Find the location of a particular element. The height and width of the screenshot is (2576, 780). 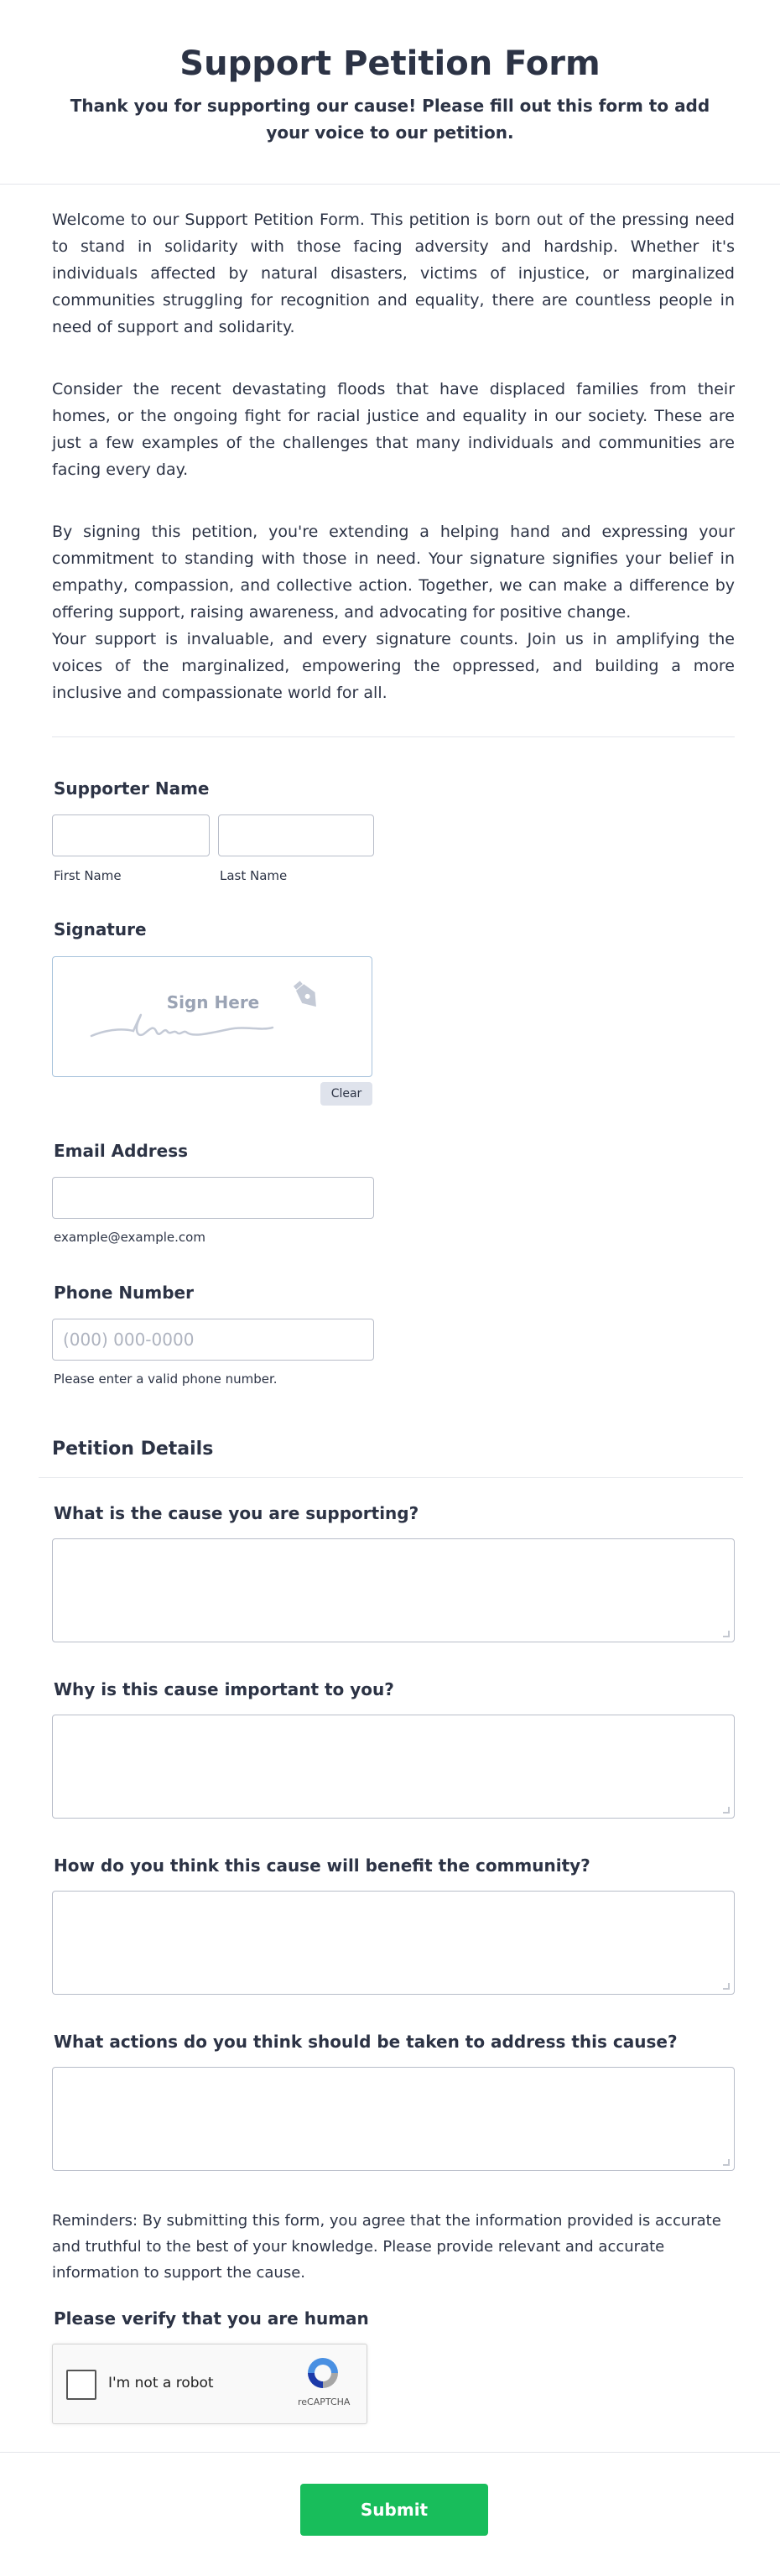

section-divider is located at coordinates (391, 1477).